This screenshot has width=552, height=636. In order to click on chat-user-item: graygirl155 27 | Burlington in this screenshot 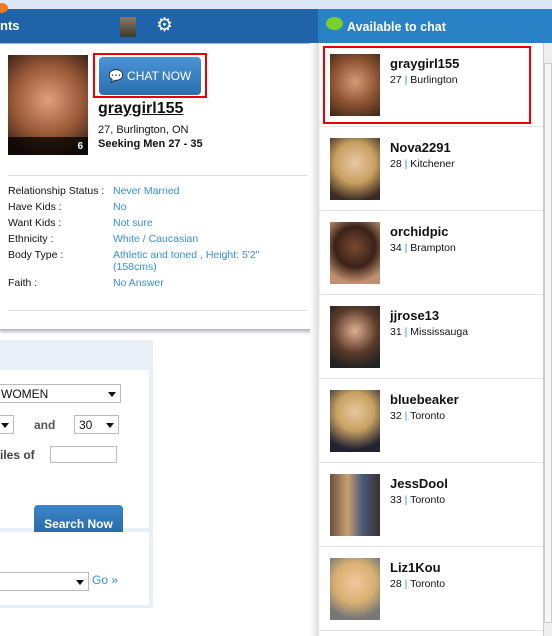, I will do `click(431, 85)`.